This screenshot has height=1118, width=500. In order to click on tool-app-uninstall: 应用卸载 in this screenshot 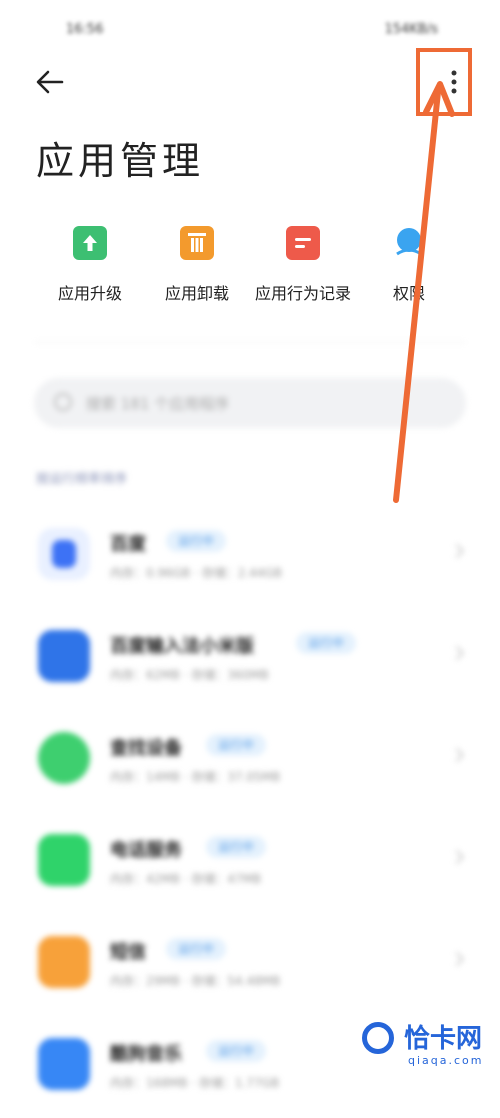, I will do `click(197, 265)`.